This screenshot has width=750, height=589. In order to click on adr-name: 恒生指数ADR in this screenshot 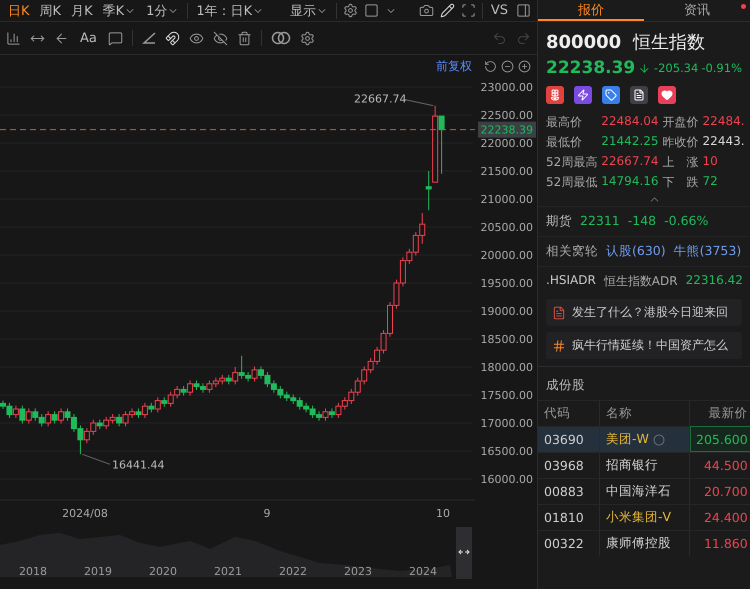, I will do `click(641, 281)`.